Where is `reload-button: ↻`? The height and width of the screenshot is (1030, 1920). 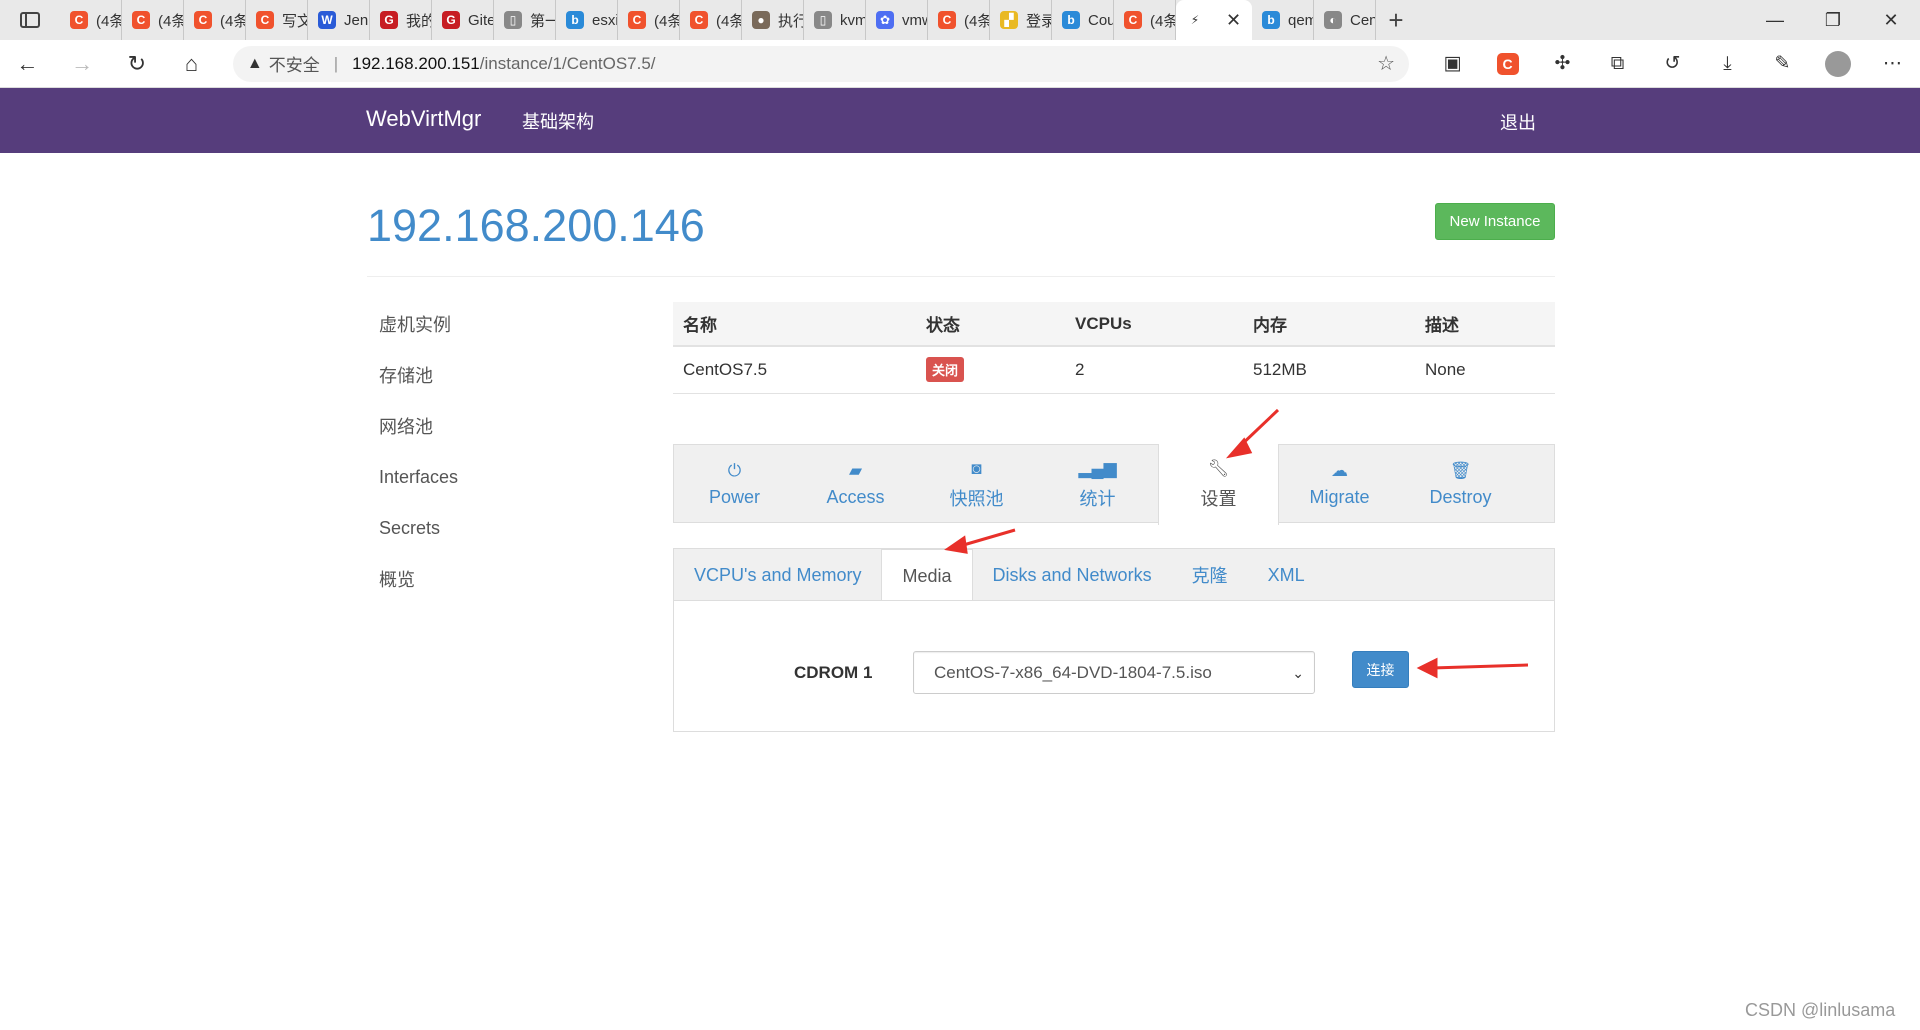
reload-button: ↻ is located at coordinates (136, 64).